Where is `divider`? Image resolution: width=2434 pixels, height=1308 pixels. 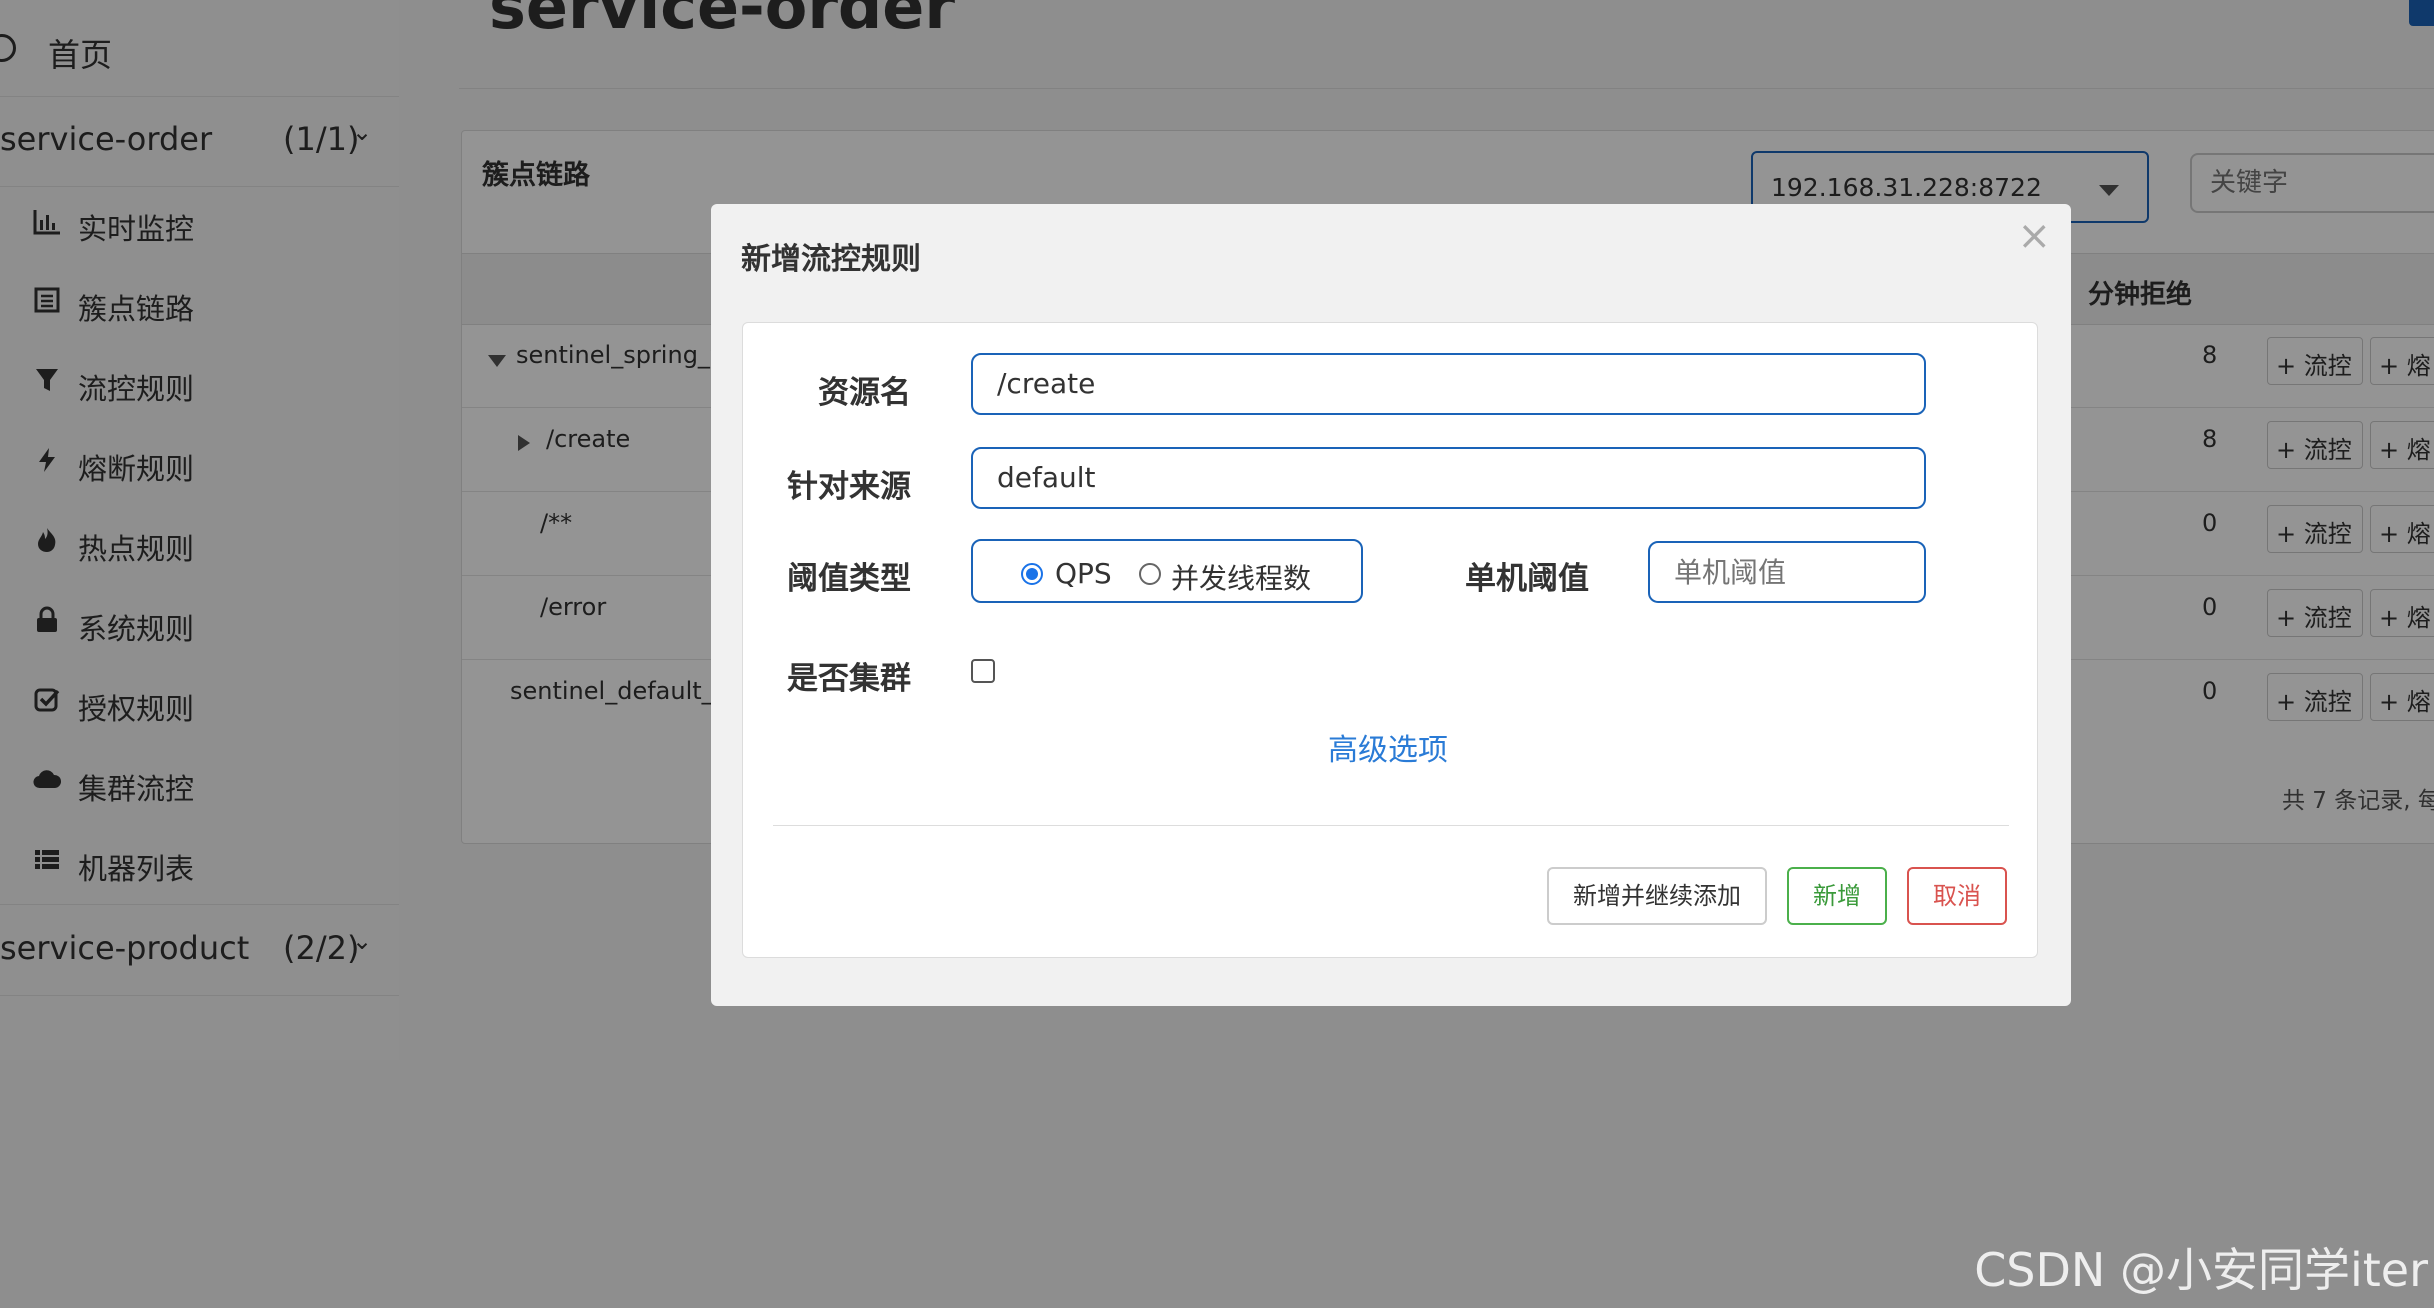
divider is located at coordinates (1391, 825).